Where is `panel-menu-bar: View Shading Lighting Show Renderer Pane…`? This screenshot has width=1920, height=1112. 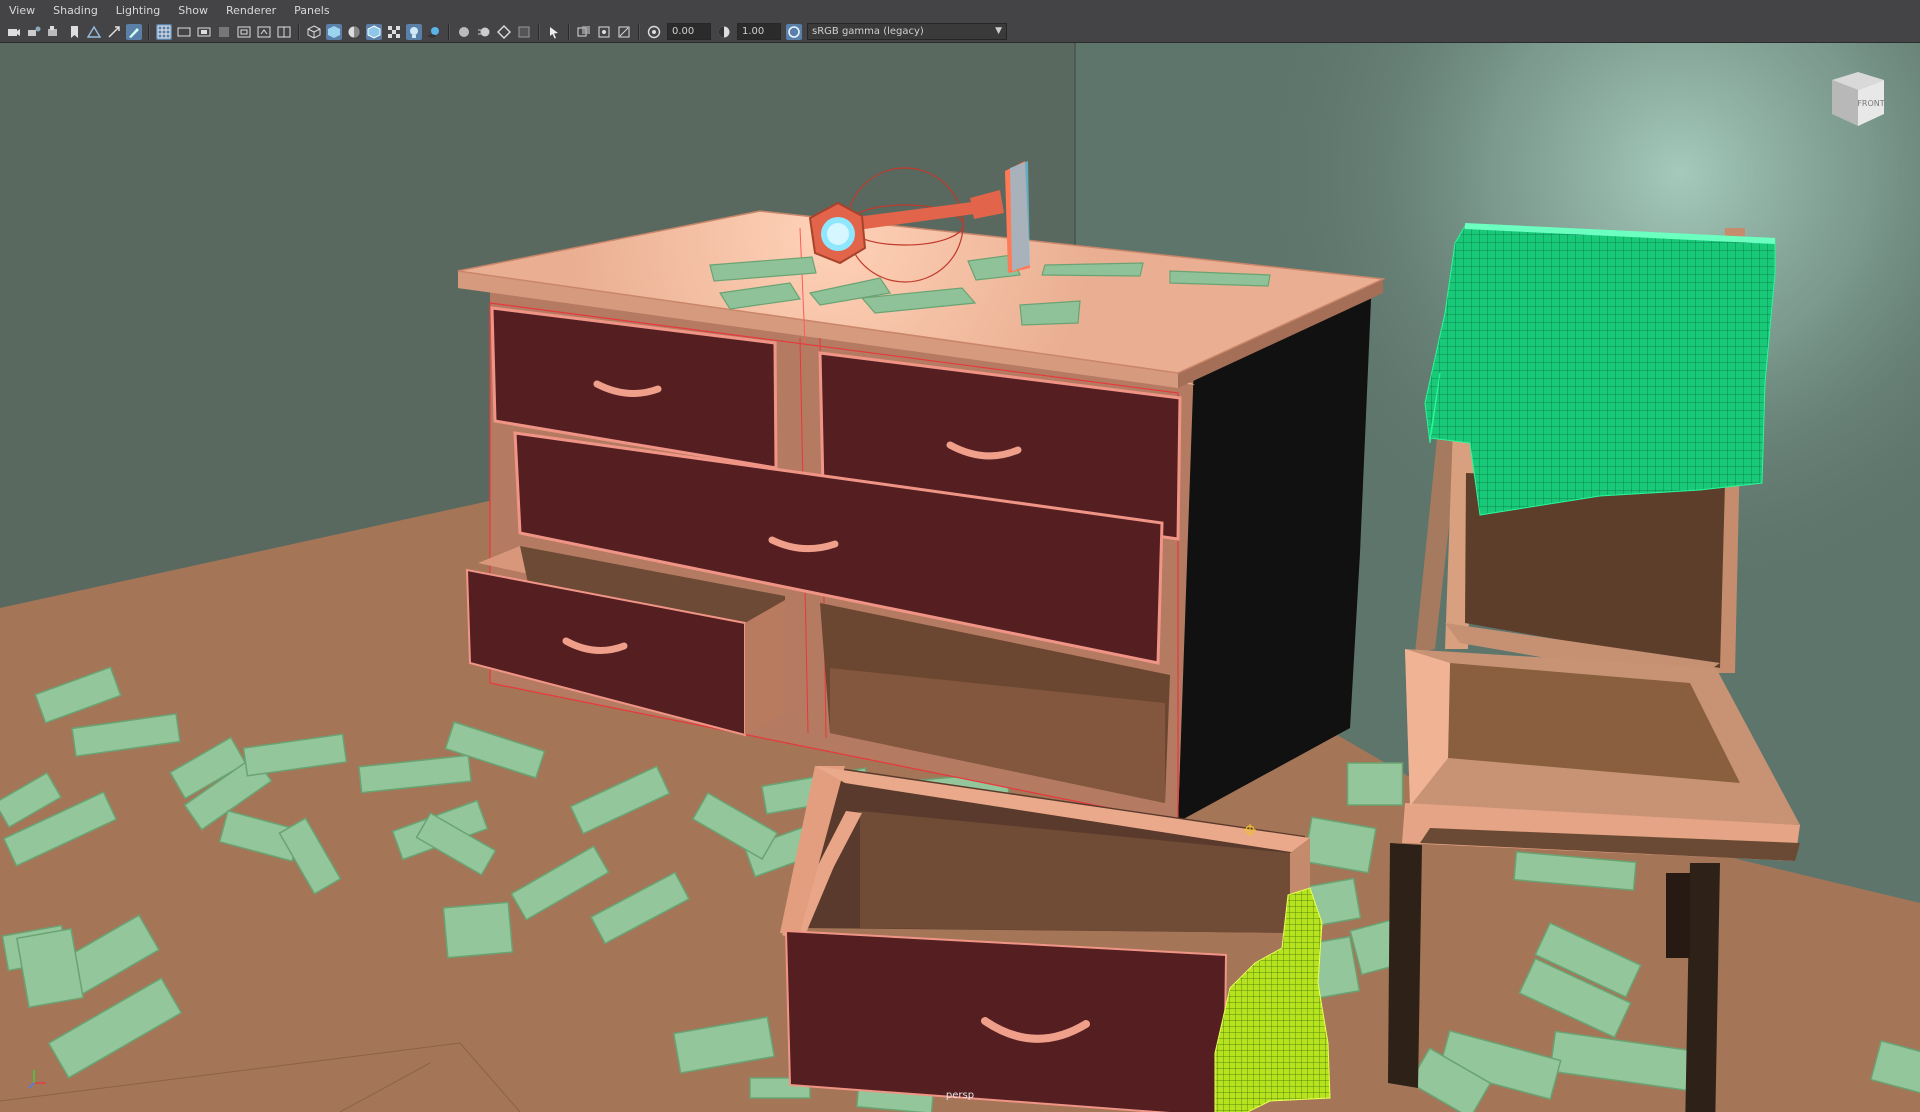
panel-menu-bar: View Shading Lighting Show Renderer Pane… is located at coordinates (960, 11).